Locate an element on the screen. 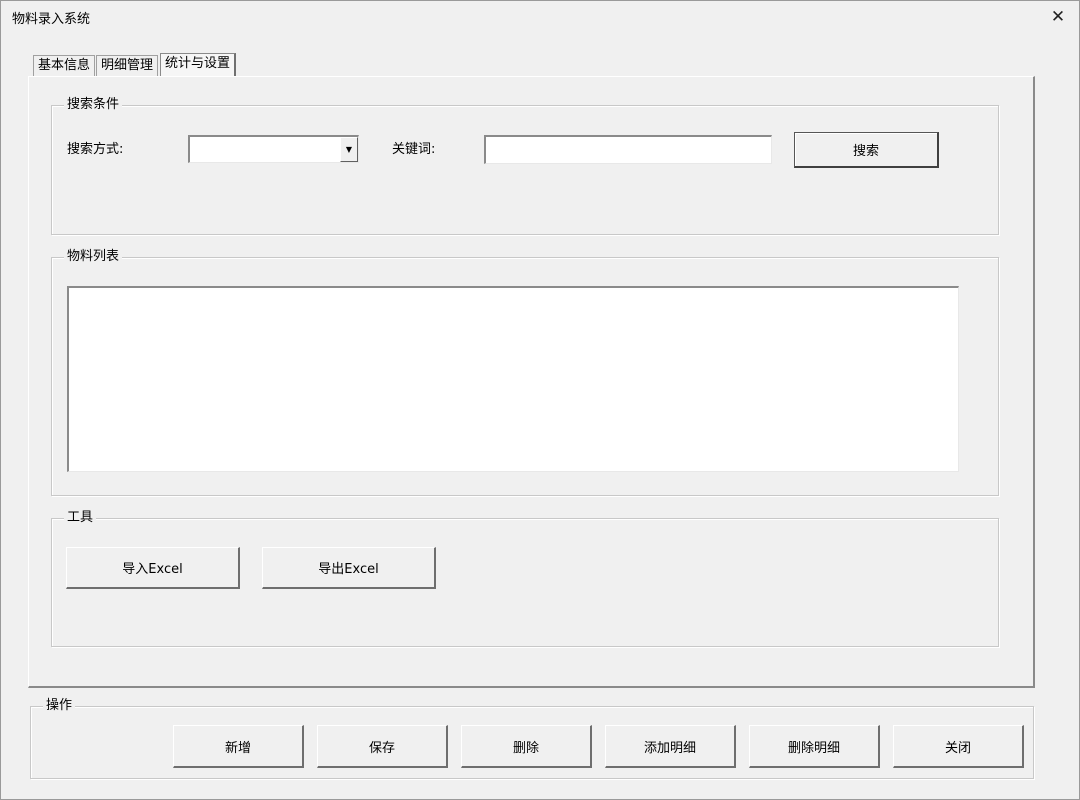 This screenshot has height=800, width=1080. dropdown-arrow-icon: ▼ is located at coordinates (349, 149).